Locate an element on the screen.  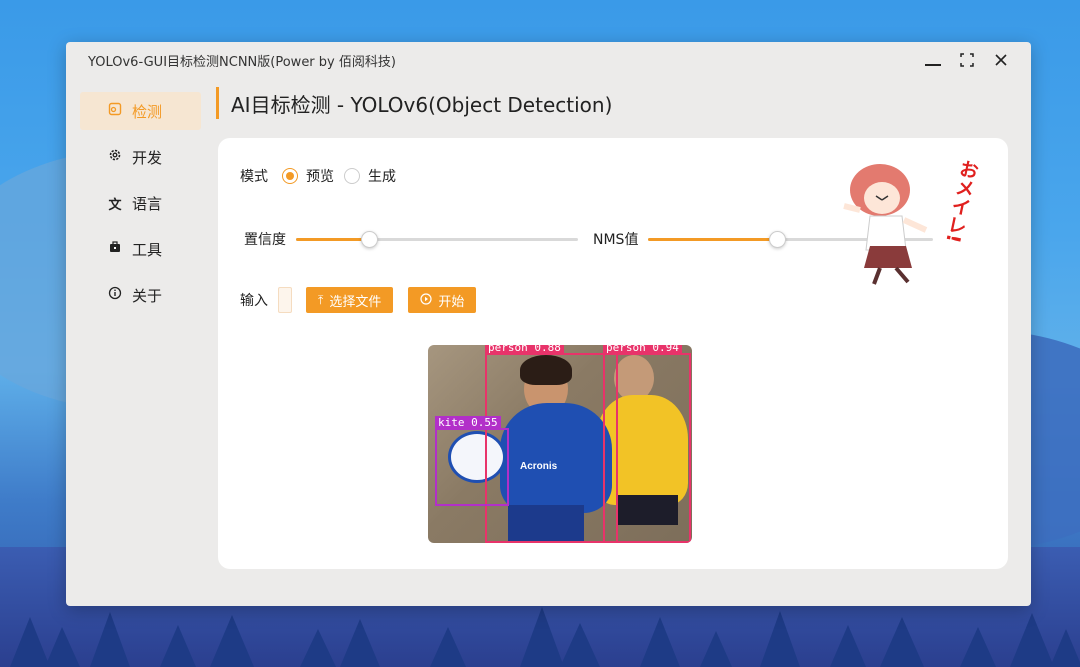
sidebar-item-label: 工具 is located at coordinates (147, 249).